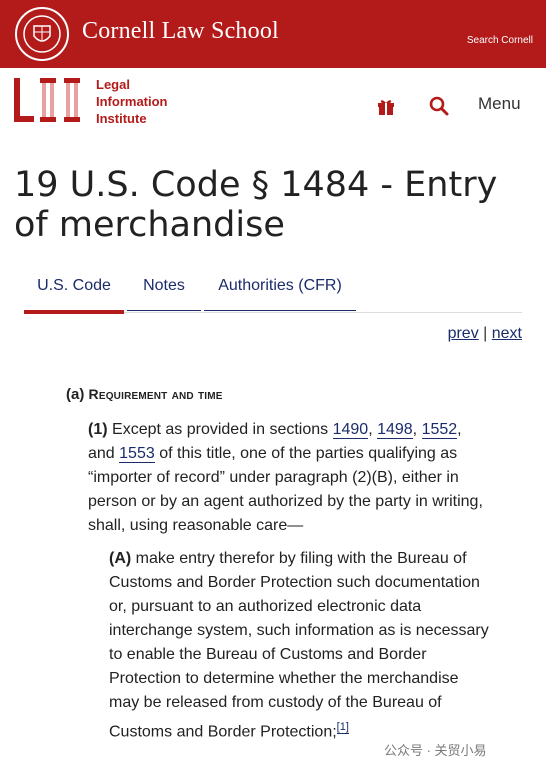 Image resolution: width=546 pixels, height=772 pixels. Describe the element at coordinates (280, 290) in the screenshot. I see `tab-authorities-cfr: Authorities (CFR)` at that location.